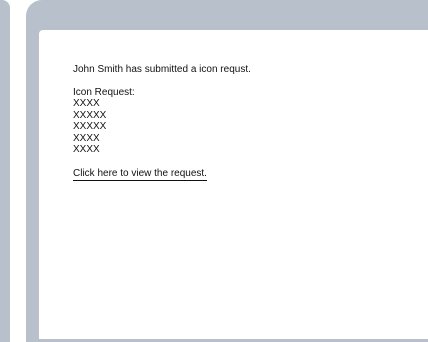 The image size is (428, 342). What do you see at coordinates (5, 171) in the screenshot?
I see `left-side-panel` at bounding box center [5, 171].